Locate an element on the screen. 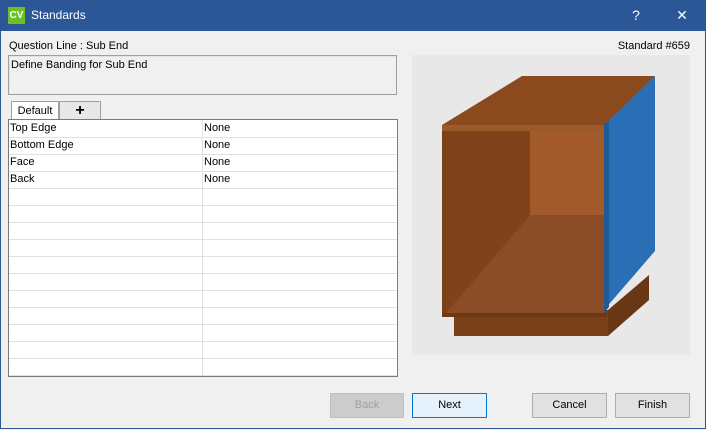 The width and height of the screenshot is (706, 430). grid-row: Back None is located at coordinates (203, 180).